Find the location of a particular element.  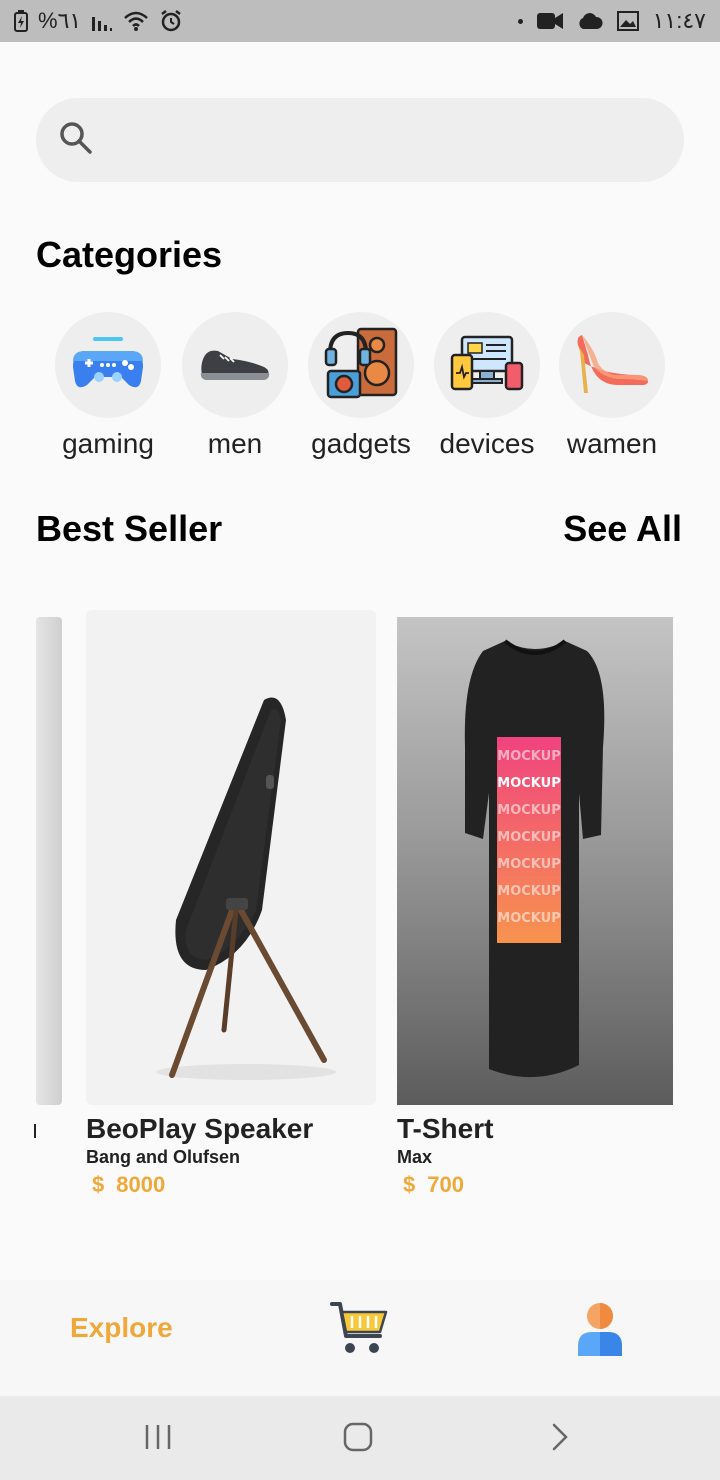

category-label: gadgets is located at coordinates (361, 443).